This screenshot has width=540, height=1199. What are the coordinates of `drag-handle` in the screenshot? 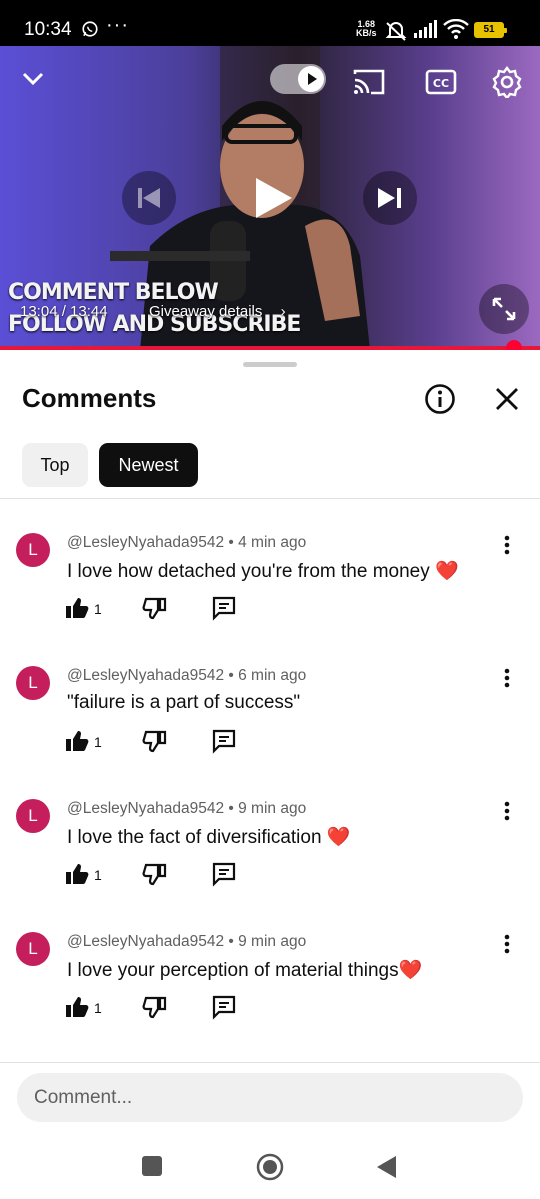 It's located at (270, 364).